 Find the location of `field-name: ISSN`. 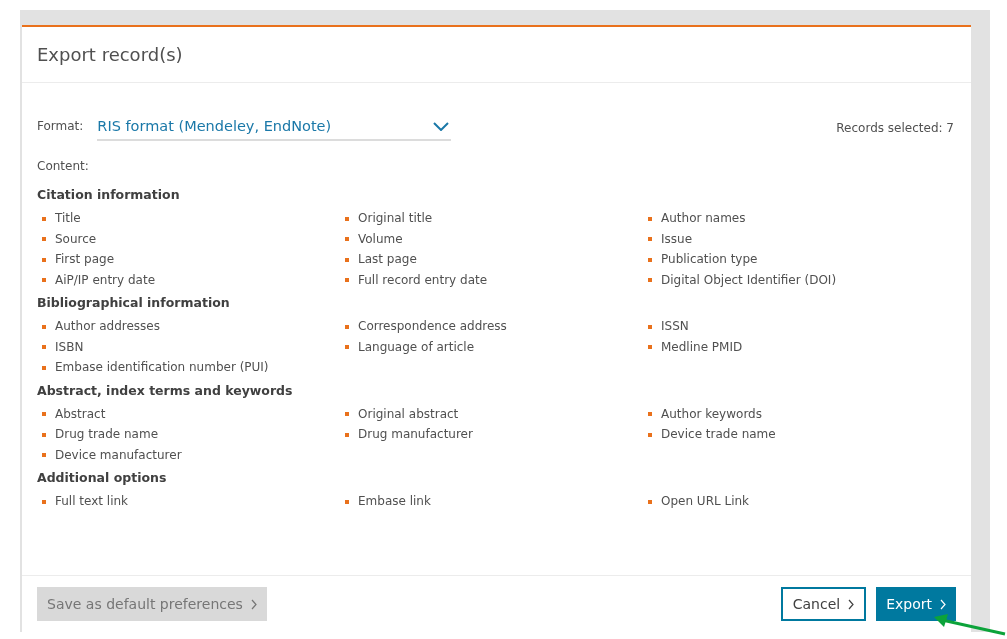

field-name: ISSN is located at coordinates (675, 326).